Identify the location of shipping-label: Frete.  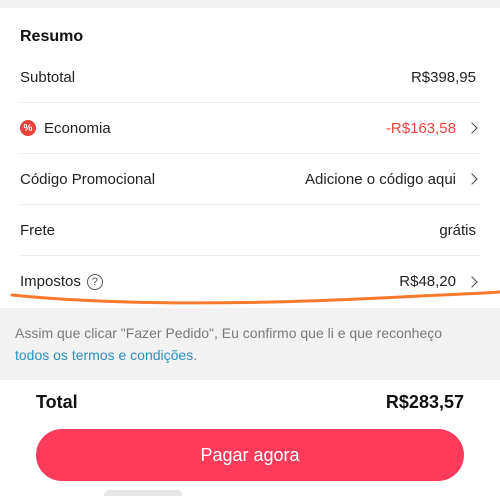
(38, 230).